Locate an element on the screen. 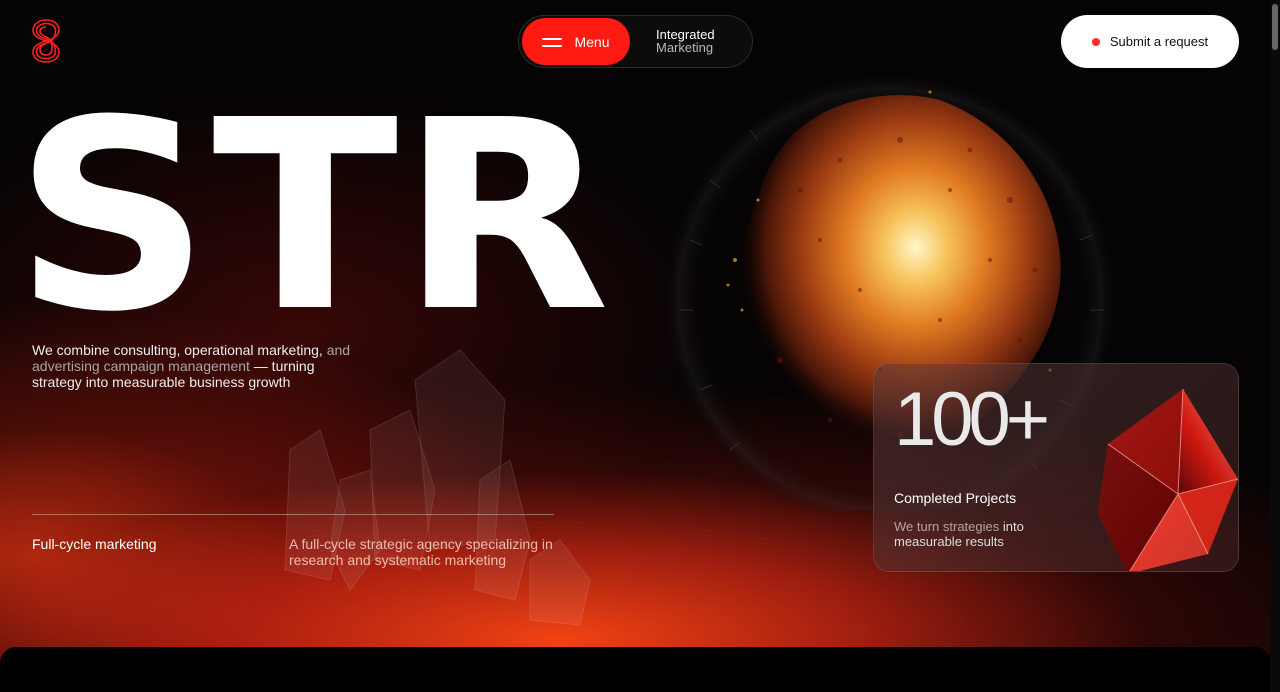 The height and width of the screenshot is (692, 1280). tagline: Integrated Marketing is located at coordinates (685, 41).